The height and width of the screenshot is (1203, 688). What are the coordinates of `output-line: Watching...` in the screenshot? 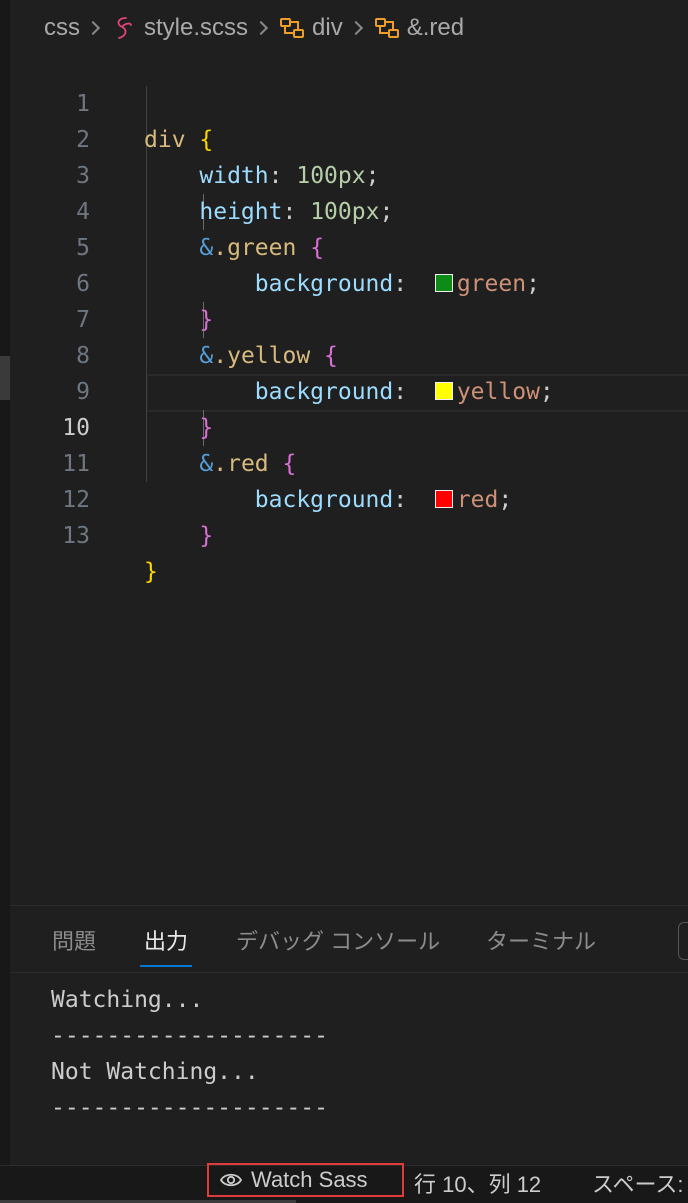 It's located at (127, 1000).